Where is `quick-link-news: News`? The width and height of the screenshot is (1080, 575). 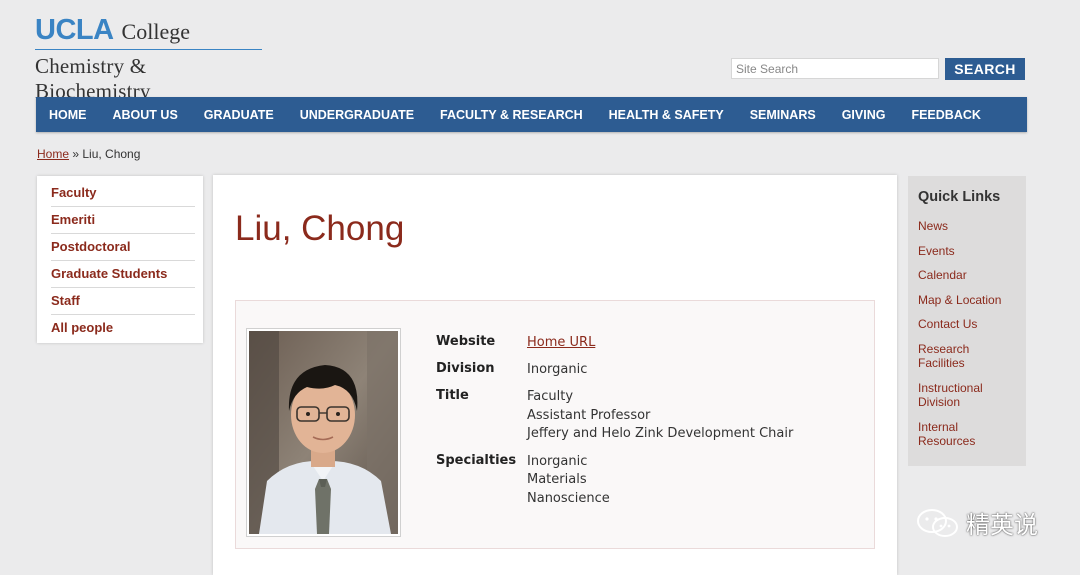 quick-link-news: News is located at coordinates (967, 226).